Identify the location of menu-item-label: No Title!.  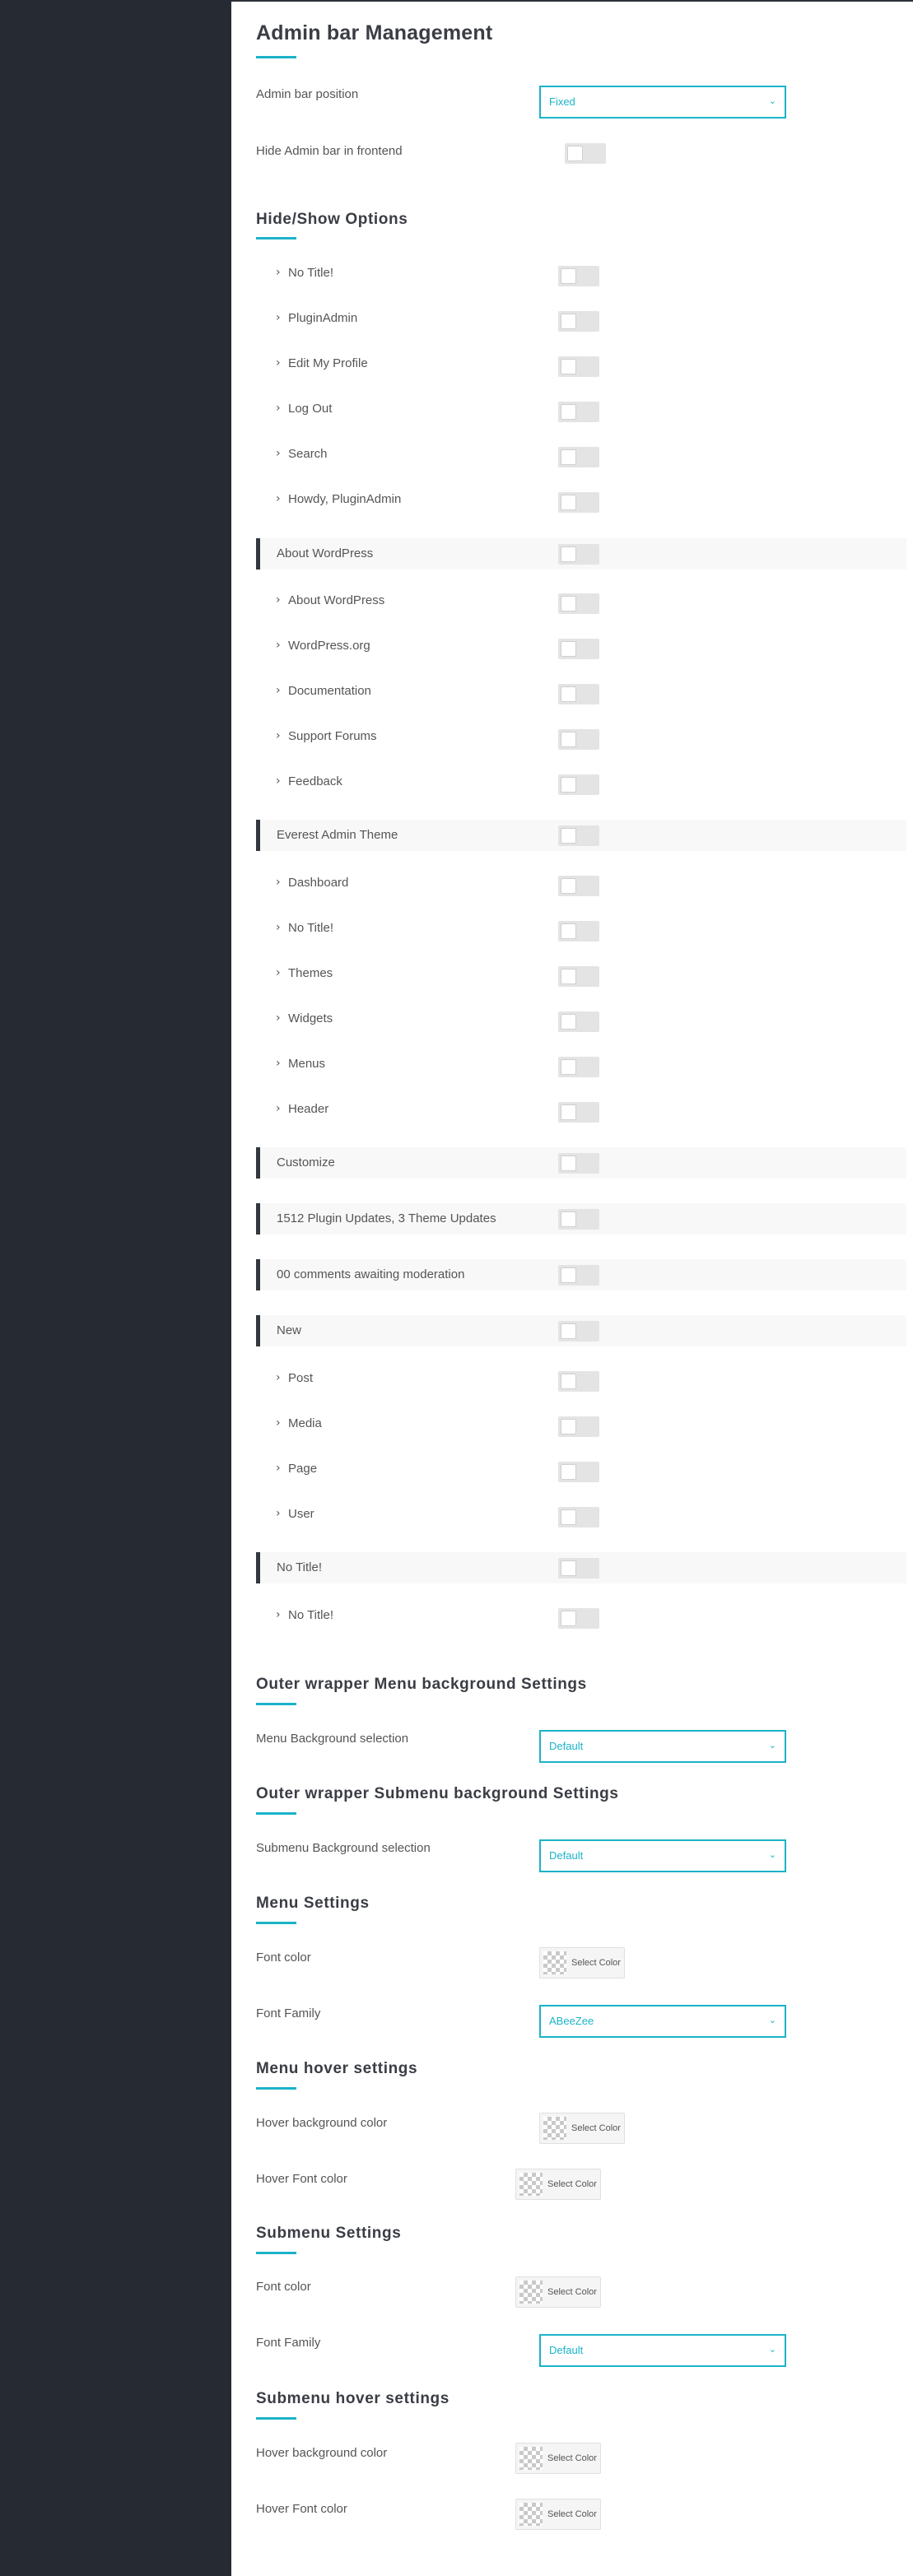
(311, 928).